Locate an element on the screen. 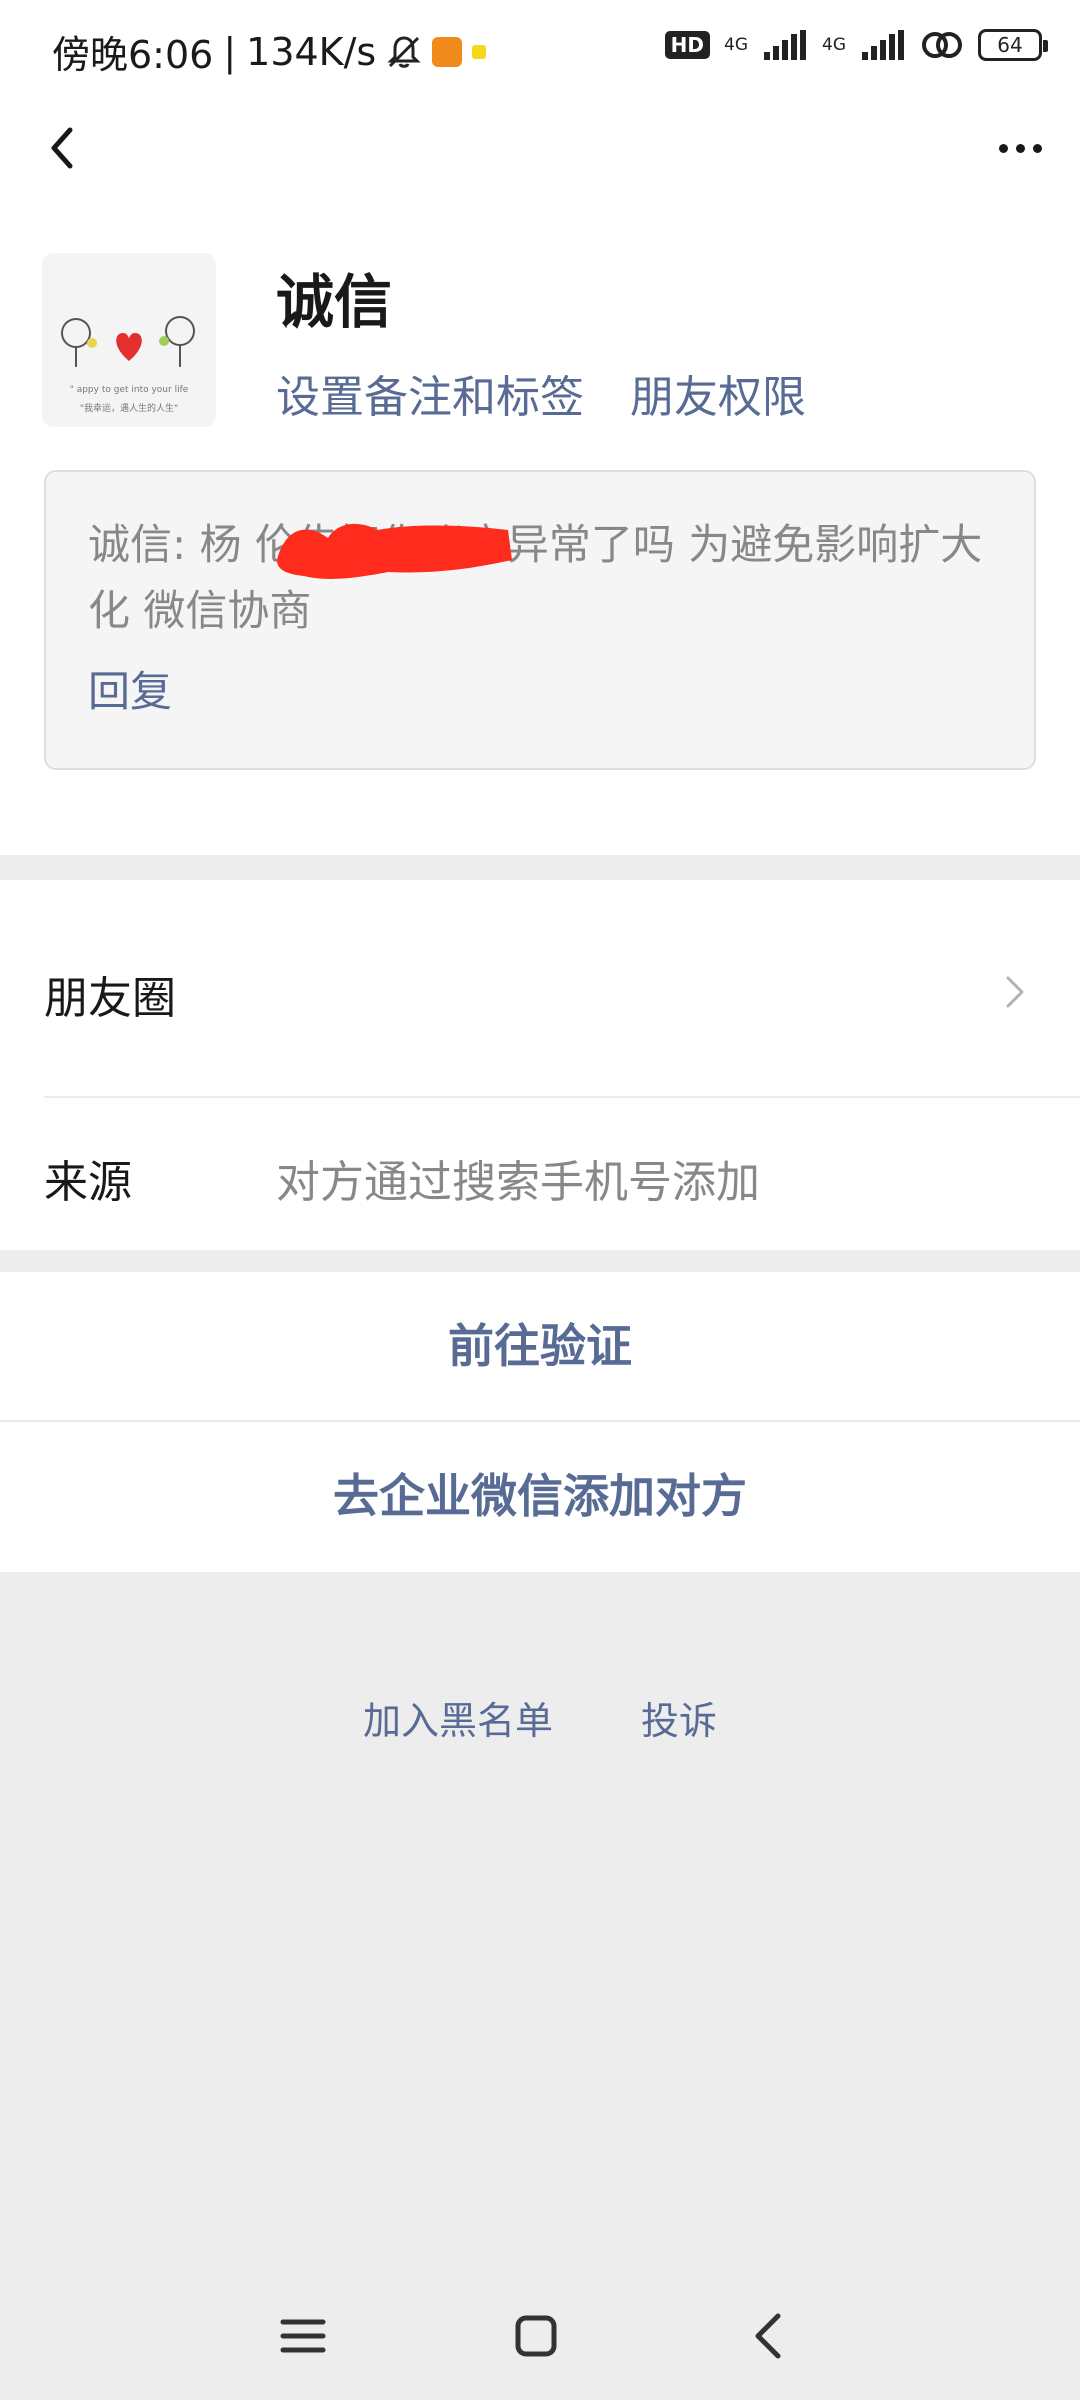 The image size is (1080, 2400). system-nav-bar is located at coordinates (540, 2335).